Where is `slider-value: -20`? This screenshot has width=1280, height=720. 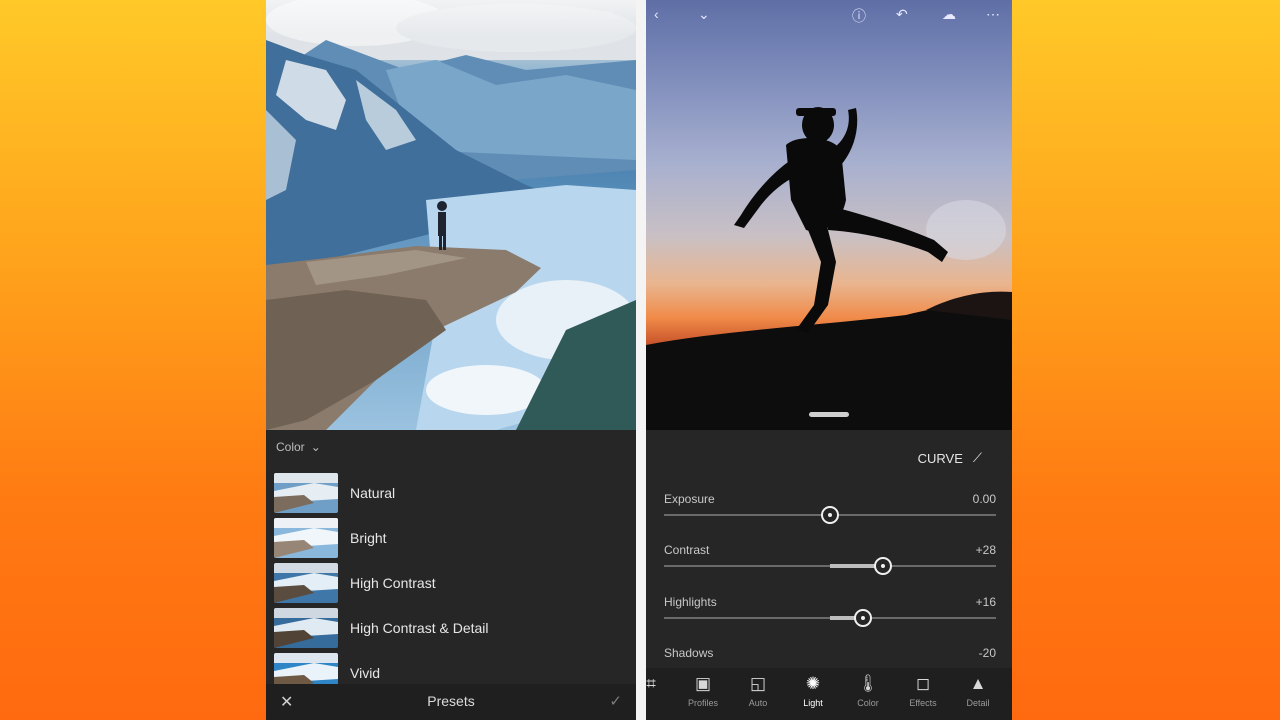 slider-value: -20 is located at coordinates (987, 653).